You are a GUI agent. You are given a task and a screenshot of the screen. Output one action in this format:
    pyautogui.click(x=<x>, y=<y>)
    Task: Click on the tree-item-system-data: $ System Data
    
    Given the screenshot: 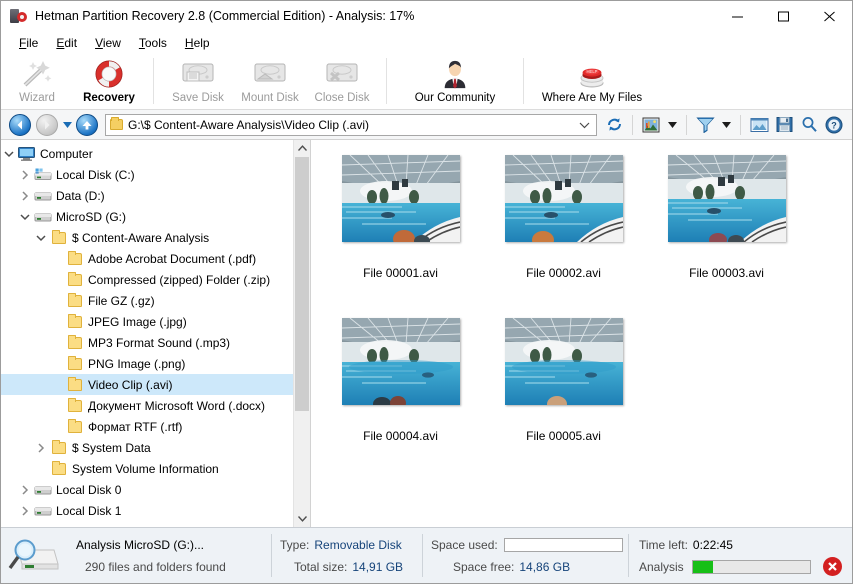 What is the action you would take?
    pyautogui.click(x=147, y=447)
    